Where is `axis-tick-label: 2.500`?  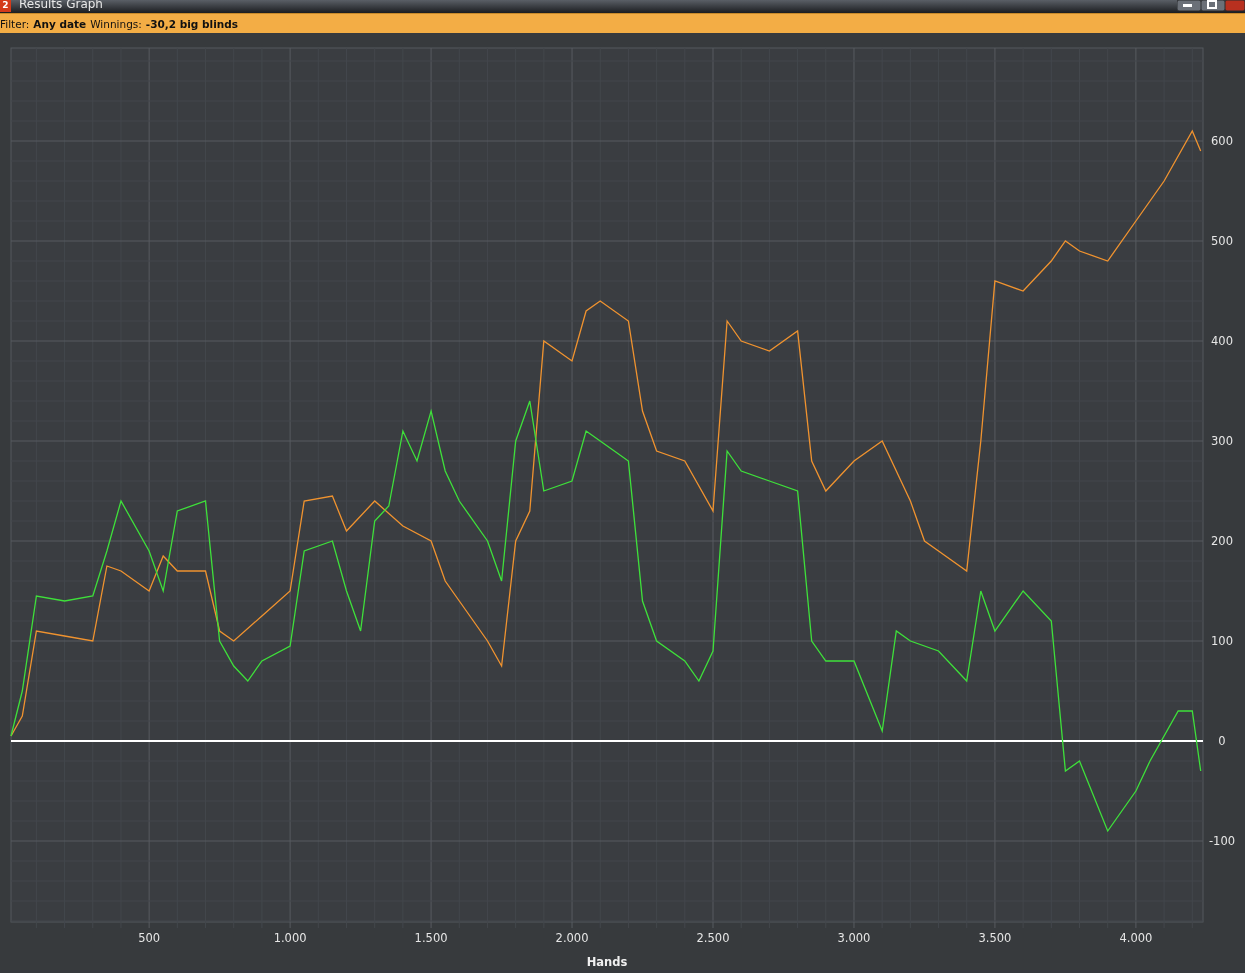
axis-tick-label: 2.500 is located at coordinates (713, 938).